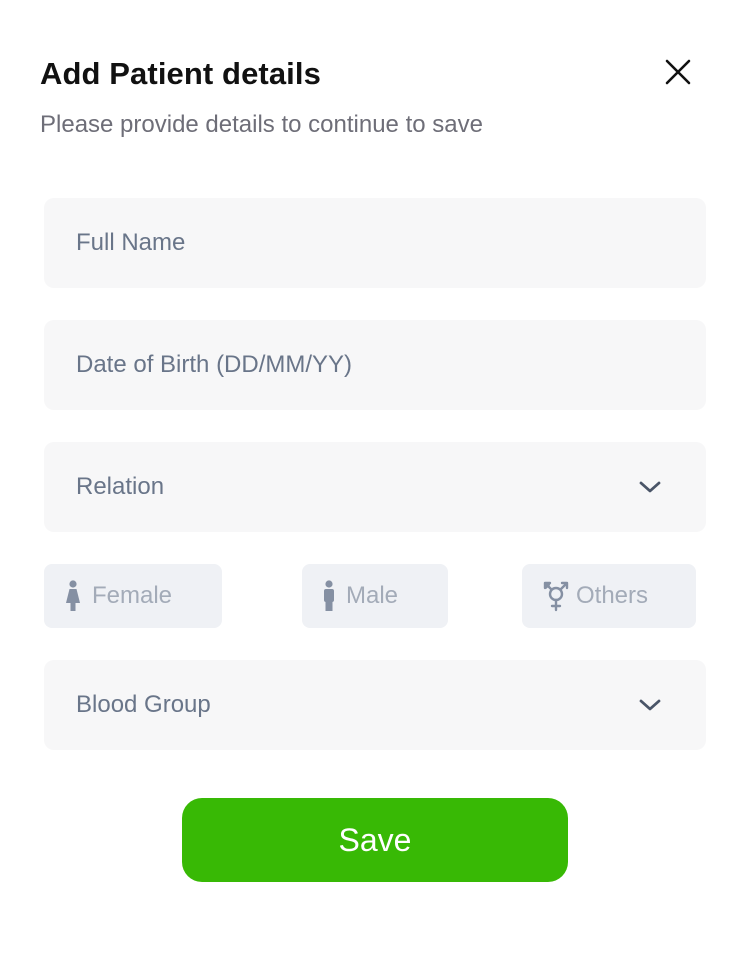  I want to click on gender-option-male: Male, so click(375, 596).